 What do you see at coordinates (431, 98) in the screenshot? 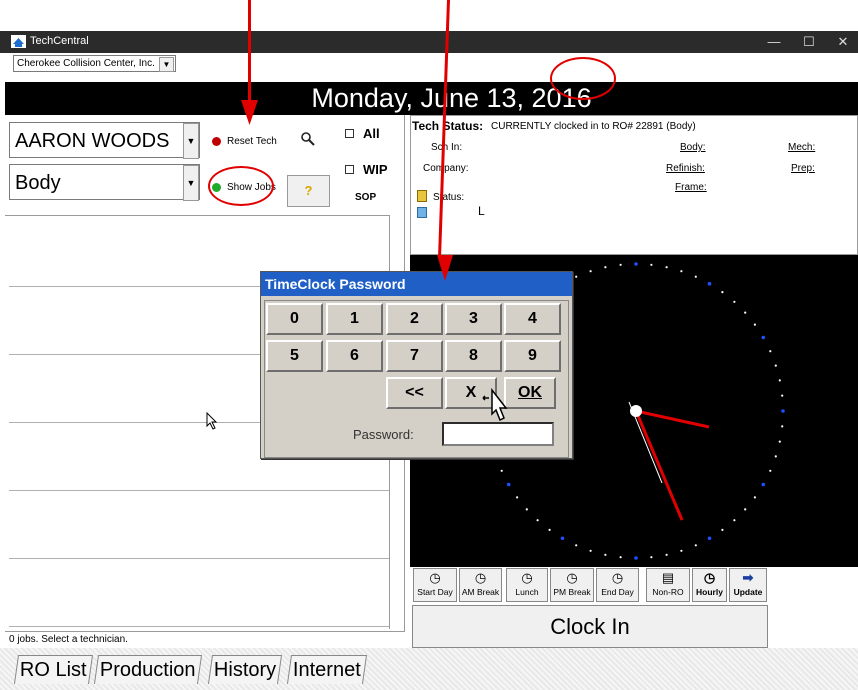
I see `date-header: Monday, June 13, 2016` at bounding box center [431, 98].